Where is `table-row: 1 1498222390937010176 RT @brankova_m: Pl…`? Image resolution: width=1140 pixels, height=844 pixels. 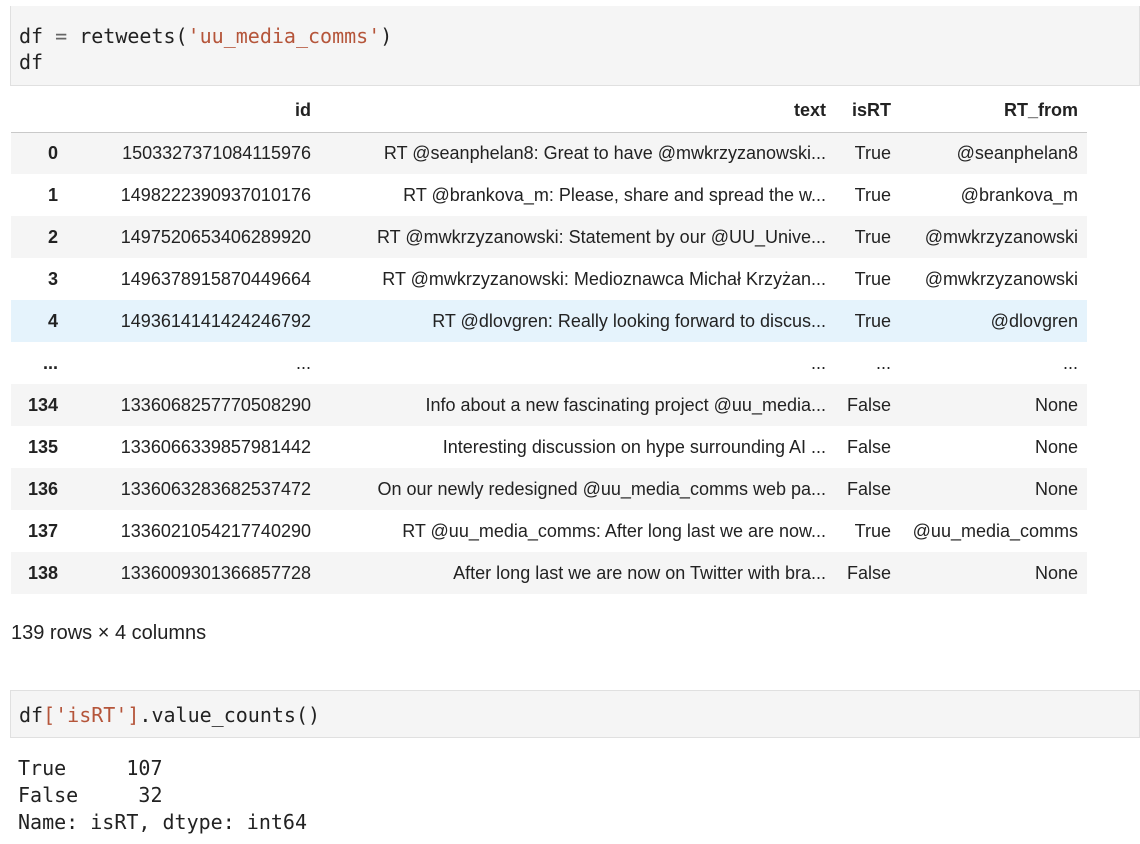 table-row: 1 1498222390937010176 RT @brankova_m: Pl… is located at coordinates (549, 195).